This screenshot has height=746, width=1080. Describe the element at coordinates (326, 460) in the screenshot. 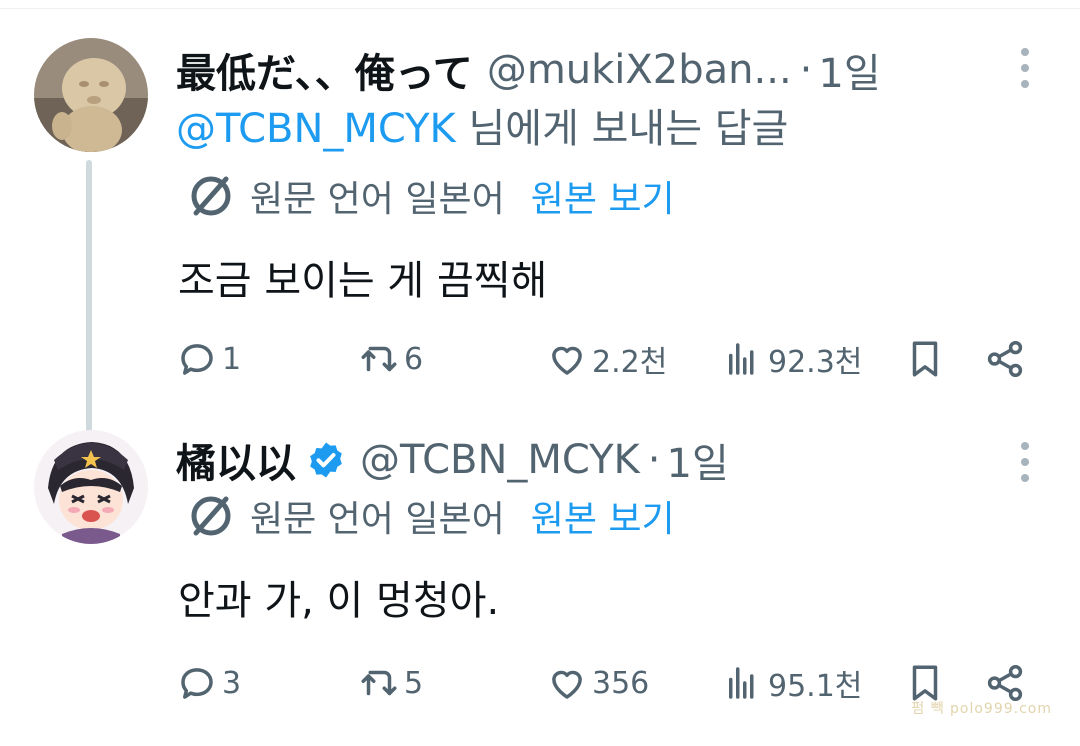

I see `verified-badge-icon` at that location.